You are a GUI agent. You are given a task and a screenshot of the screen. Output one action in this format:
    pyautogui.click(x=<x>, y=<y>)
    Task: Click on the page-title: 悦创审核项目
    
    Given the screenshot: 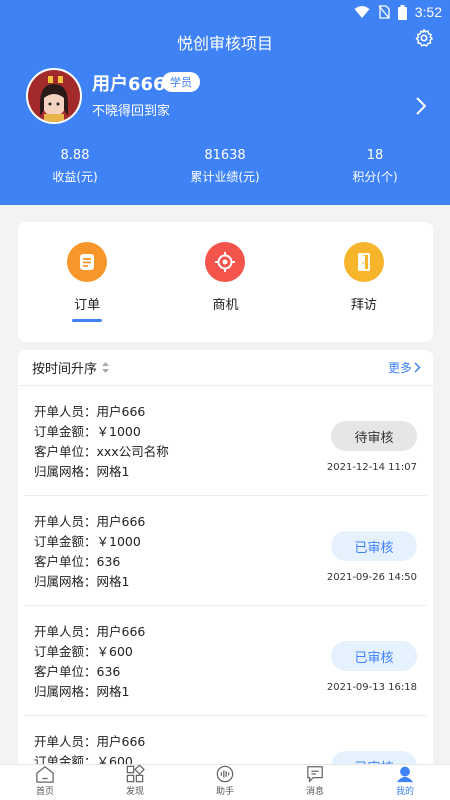 What is the action you would take?
    pyautogui.click(x=224, y=43)
    